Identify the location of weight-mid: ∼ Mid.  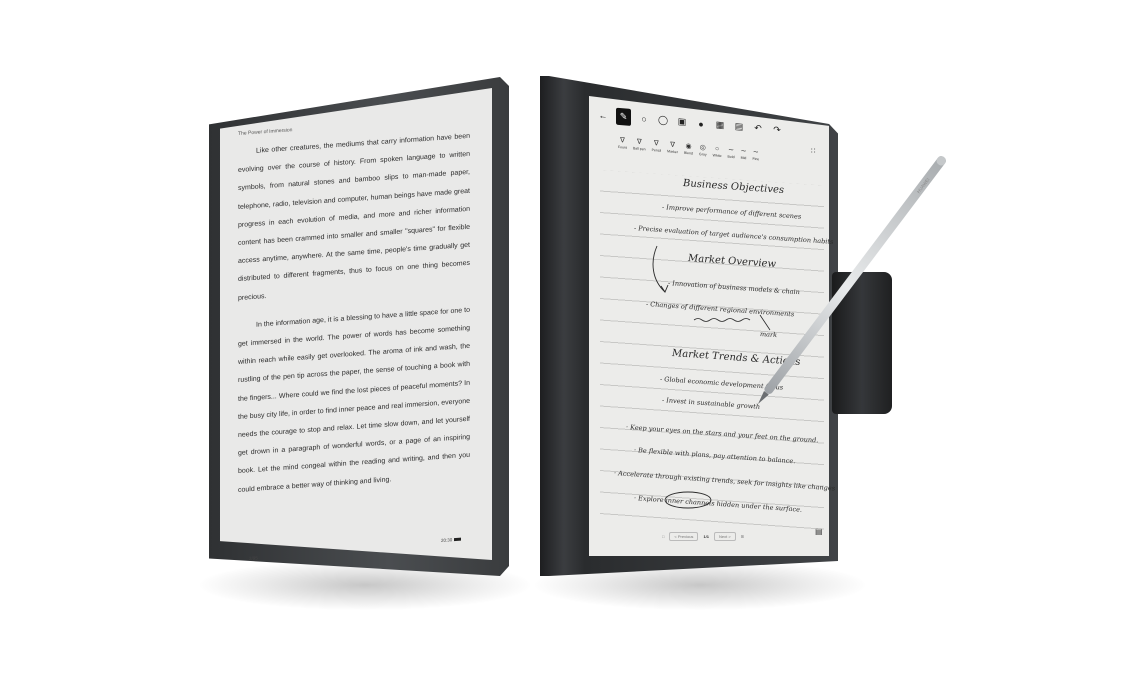
(744, 154).